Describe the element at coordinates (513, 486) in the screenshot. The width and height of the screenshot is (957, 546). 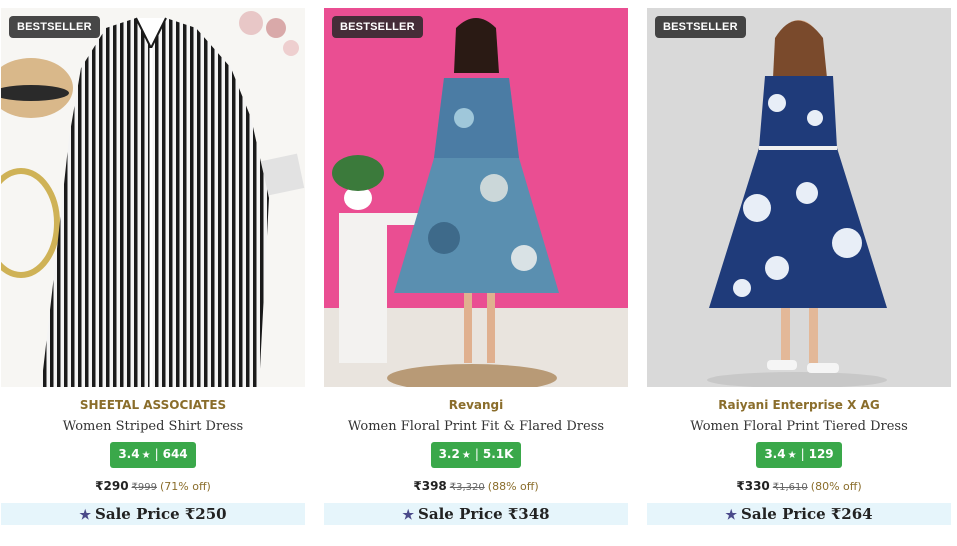
I see `discount-text: (88% off)` at that location.